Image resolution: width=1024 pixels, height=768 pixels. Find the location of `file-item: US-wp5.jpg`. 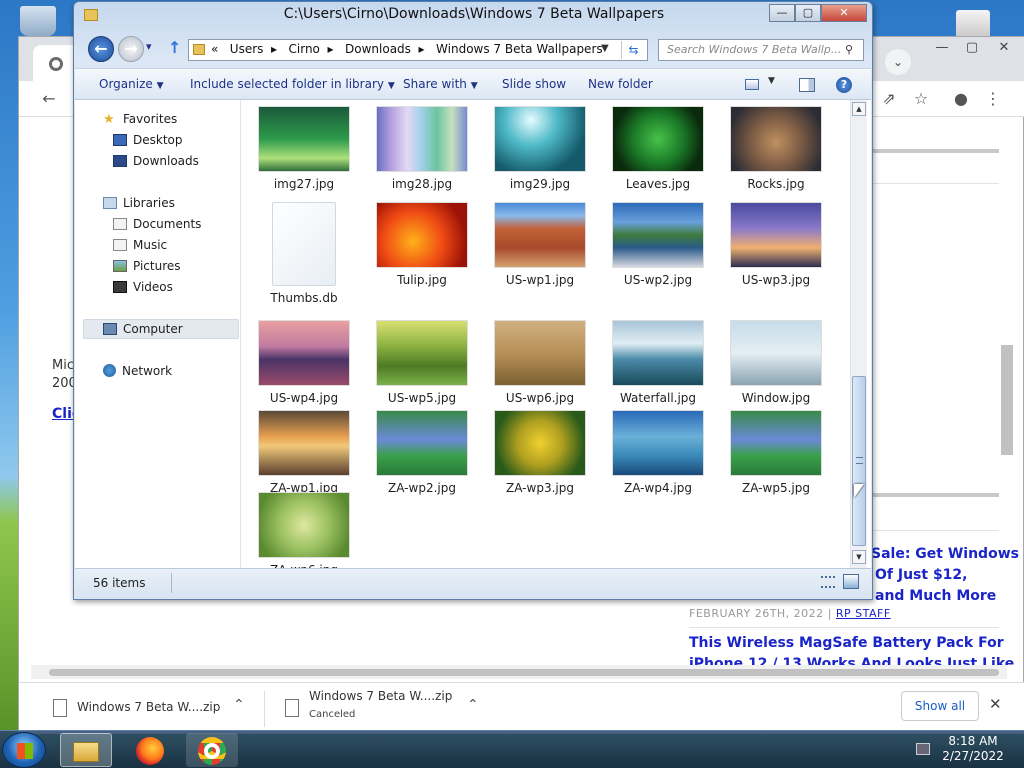

file-item: US-wp5.jpg is located at coordinates (422, 362).